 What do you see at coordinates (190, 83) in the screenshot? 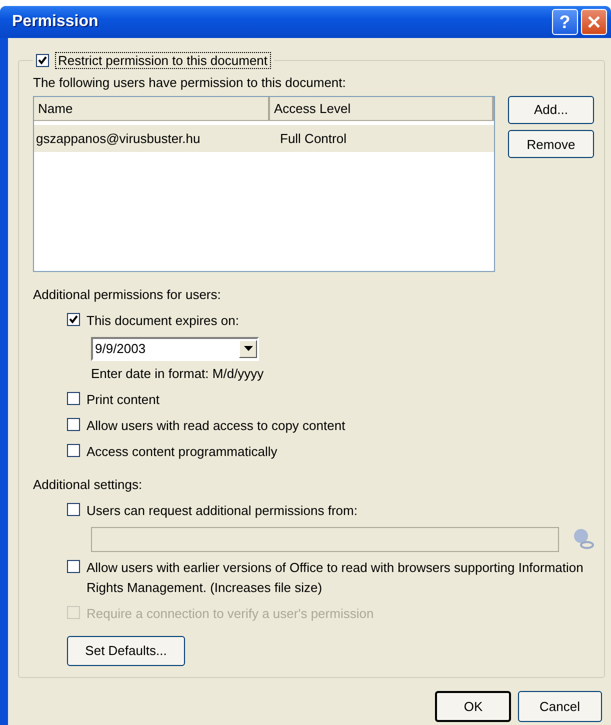
I see `users-label: The following users have permission to this document:` at bounding box center [190, 83].